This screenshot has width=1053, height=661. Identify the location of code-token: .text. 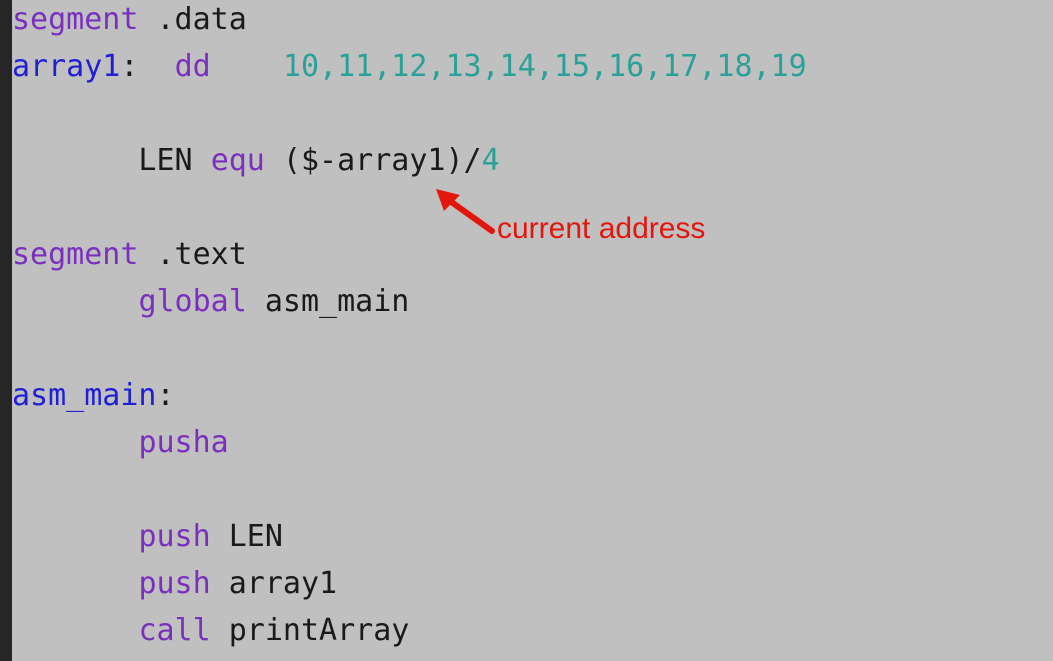
(192, 254).